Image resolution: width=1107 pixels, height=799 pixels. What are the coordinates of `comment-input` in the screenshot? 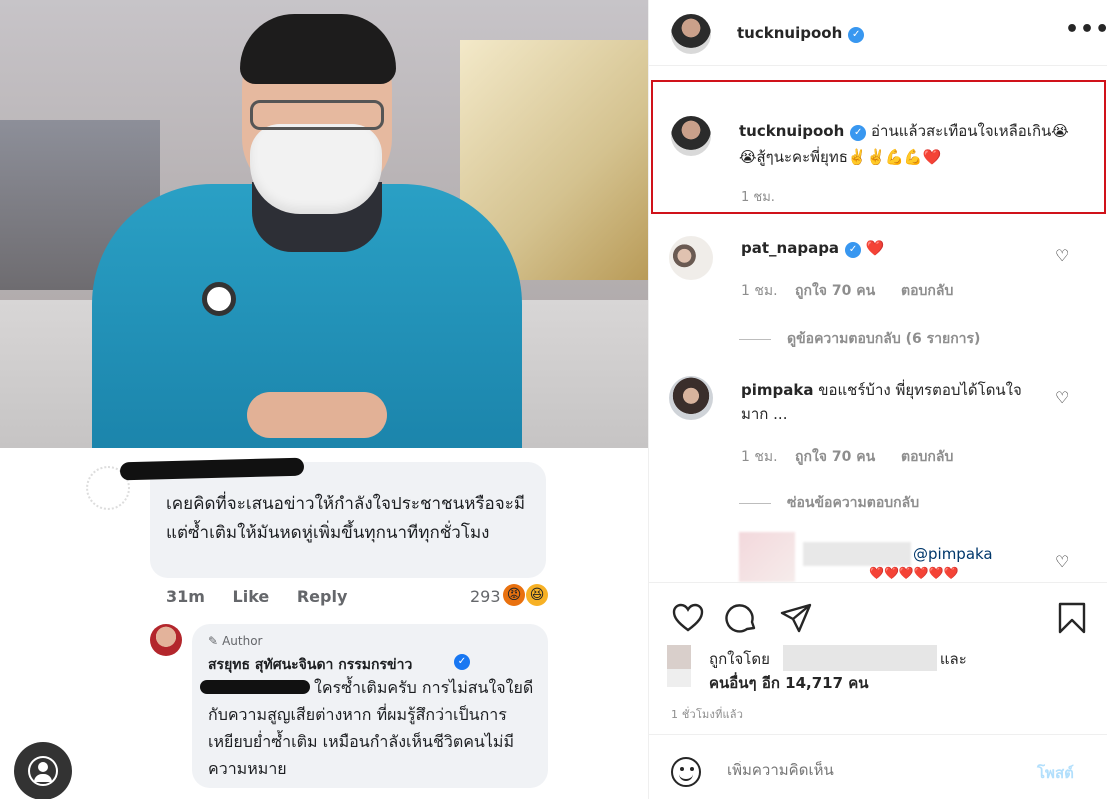 It's located at (867, 770).